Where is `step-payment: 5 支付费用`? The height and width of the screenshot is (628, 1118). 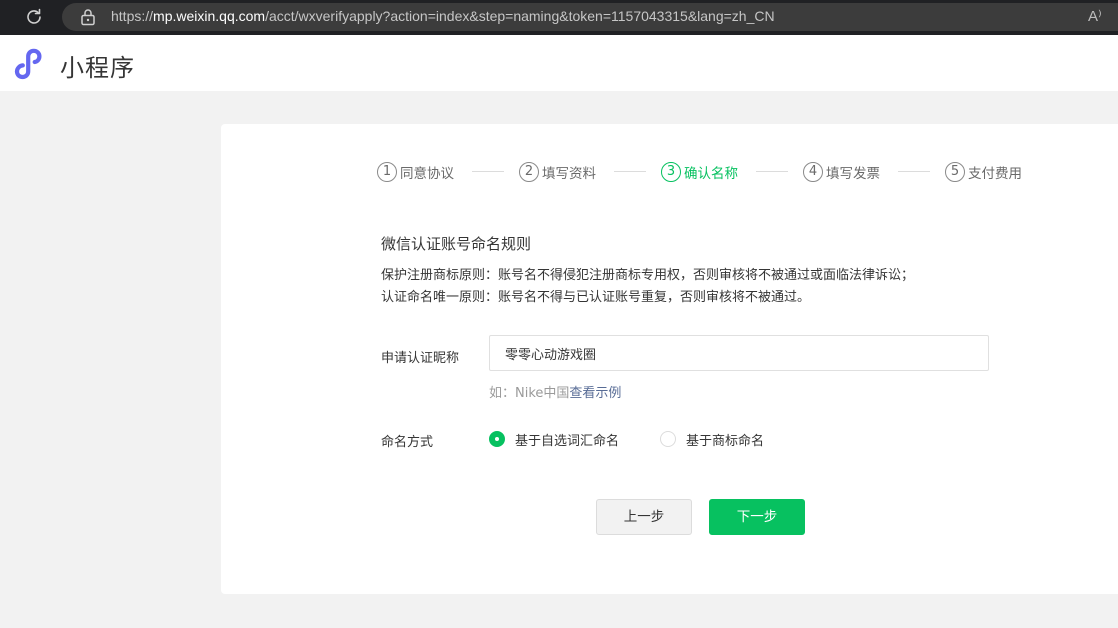
step-payment: 5 支付费用 is located at coordinates (983, 172).